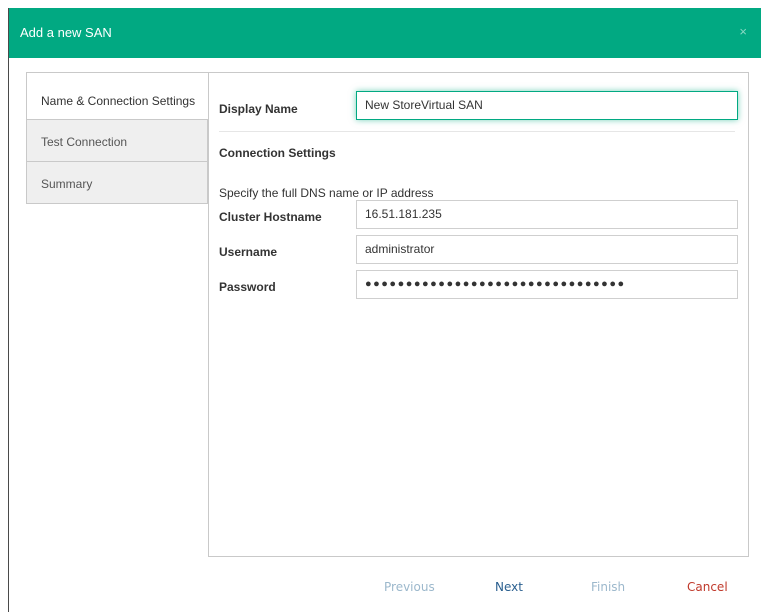  Describe the element at coordinates (258, 109) in the screenshot. I see `display-name-label: Display Name` at that location.